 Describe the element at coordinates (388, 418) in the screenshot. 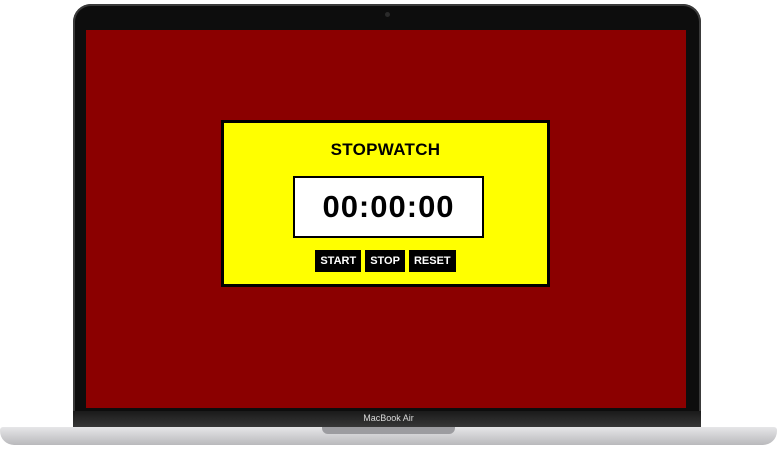

I see `laptop-model-label: MacBook Air` at that location.